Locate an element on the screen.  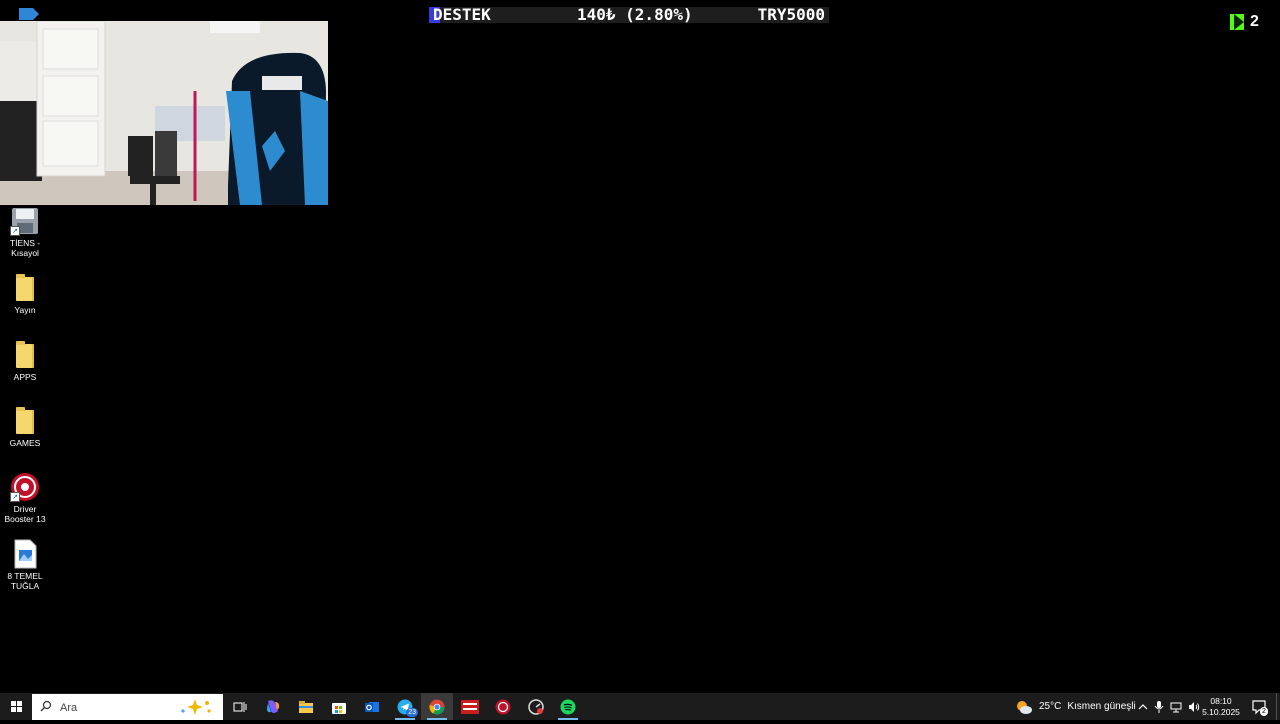
file-explorer-icon is located at coordinates (306, 706).